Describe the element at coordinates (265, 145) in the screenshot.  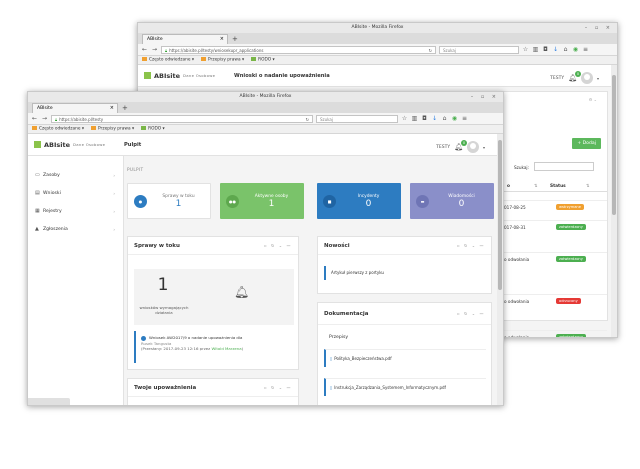
I see `app-header: ABIsite Dane Osobowe Pulpit TESTY 🔔︎ 0 ▾` at that location.